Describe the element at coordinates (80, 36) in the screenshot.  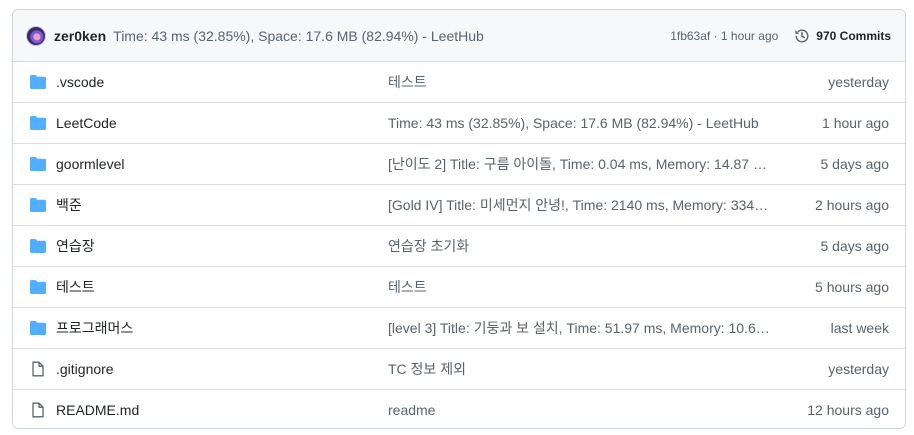
I see `commit-author: zer0ken` at that location.